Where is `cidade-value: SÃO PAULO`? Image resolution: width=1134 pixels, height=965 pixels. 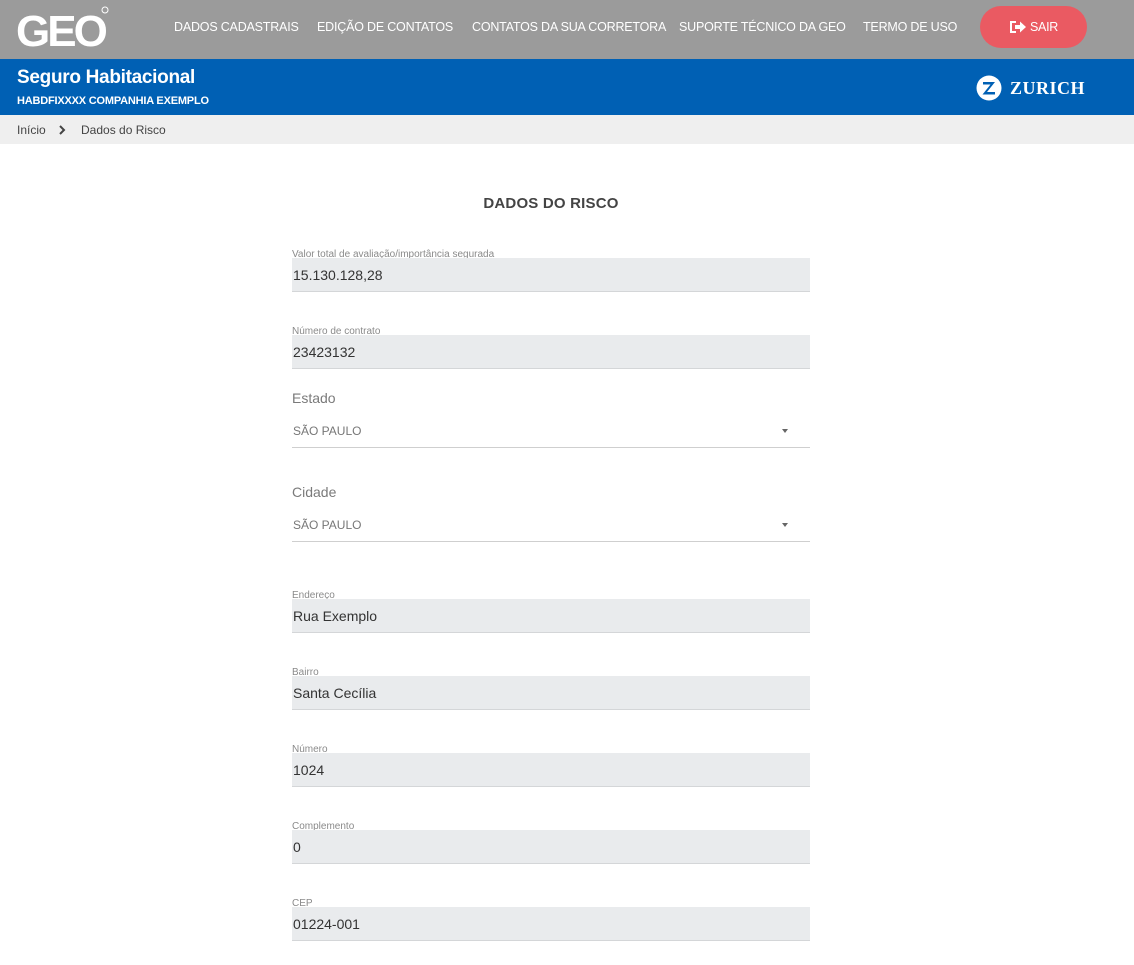
cidade-value: SÃO PAULO is located at coordinates (327, 525).